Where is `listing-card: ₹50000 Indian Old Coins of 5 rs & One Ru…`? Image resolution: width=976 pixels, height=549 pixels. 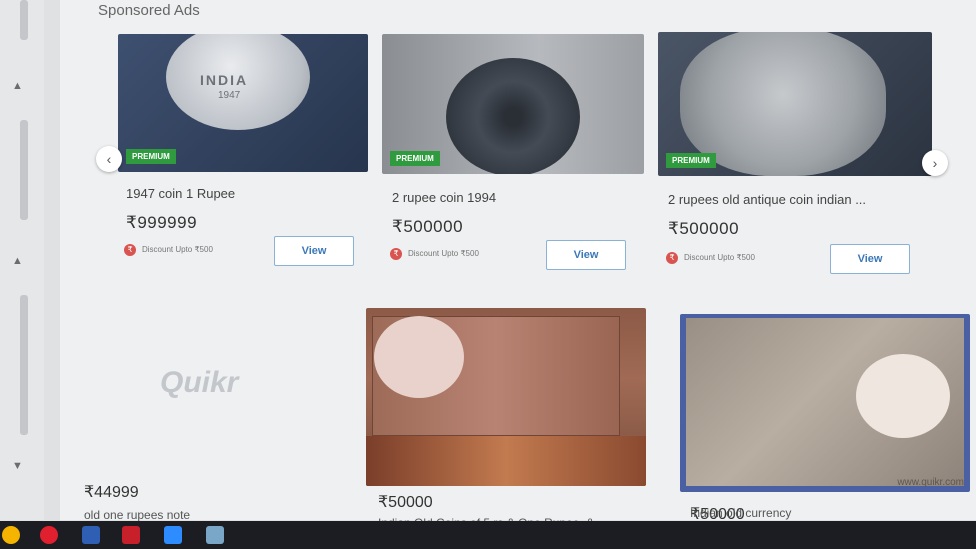
listing-card: ₹50000 Indian Old Coins of 5 rs & One Ru… is located at coordinates (507, 419).